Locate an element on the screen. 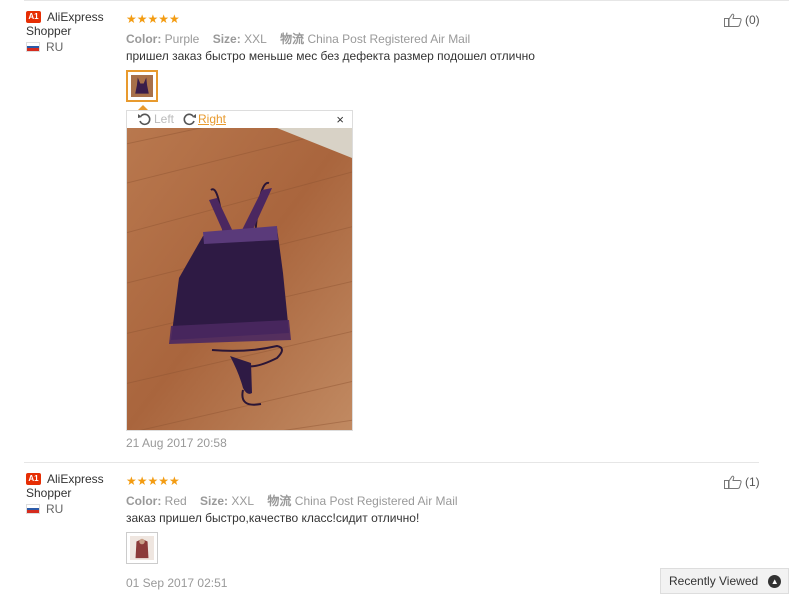 This screenshot has height=594, width=789. helpful-button: (0) is located at coordinates (742, 20).